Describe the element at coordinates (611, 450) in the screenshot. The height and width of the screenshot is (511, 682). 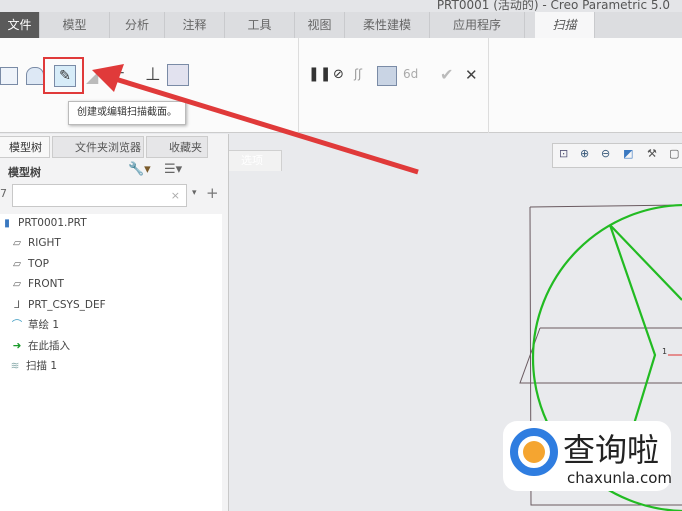
I see `watermark-brand: 查询啦` at that location.